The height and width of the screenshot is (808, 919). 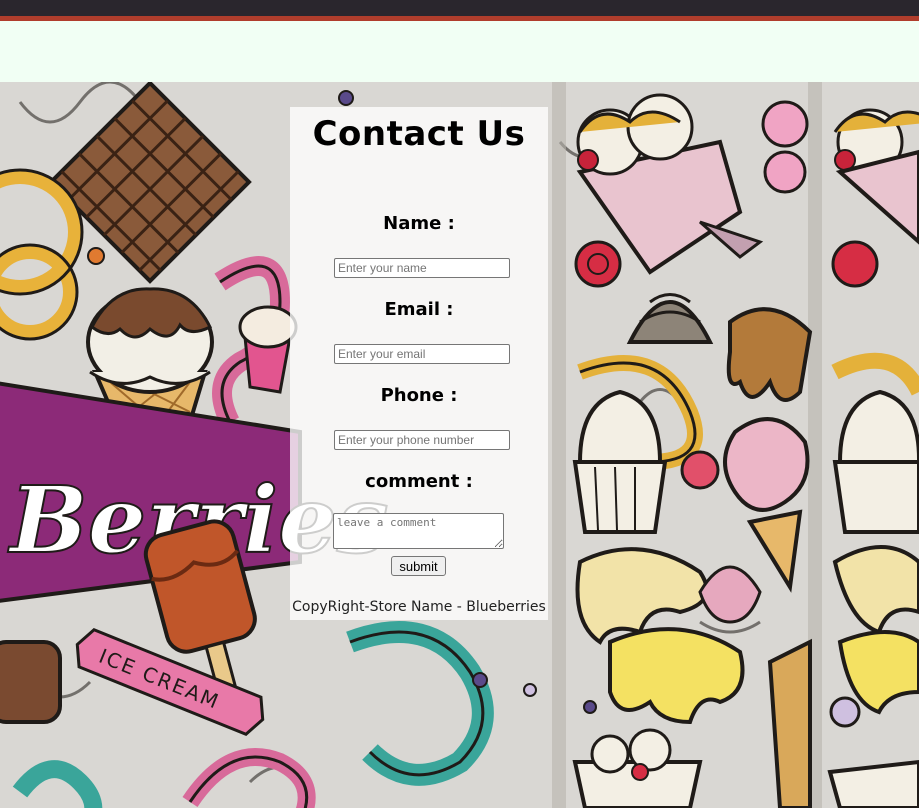 What do you see at coordinates (419, 395) in the screenshot?
I see `phone-label: Phone :` at bounding box center [419, 395].